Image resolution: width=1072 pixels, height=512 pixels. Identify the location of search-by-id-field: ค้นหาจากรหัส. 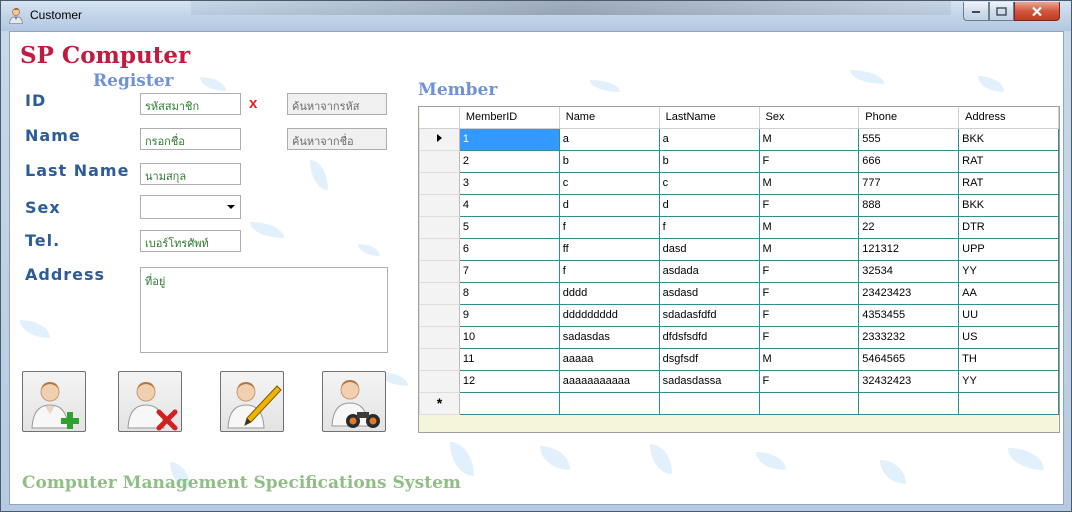
(337, 104).